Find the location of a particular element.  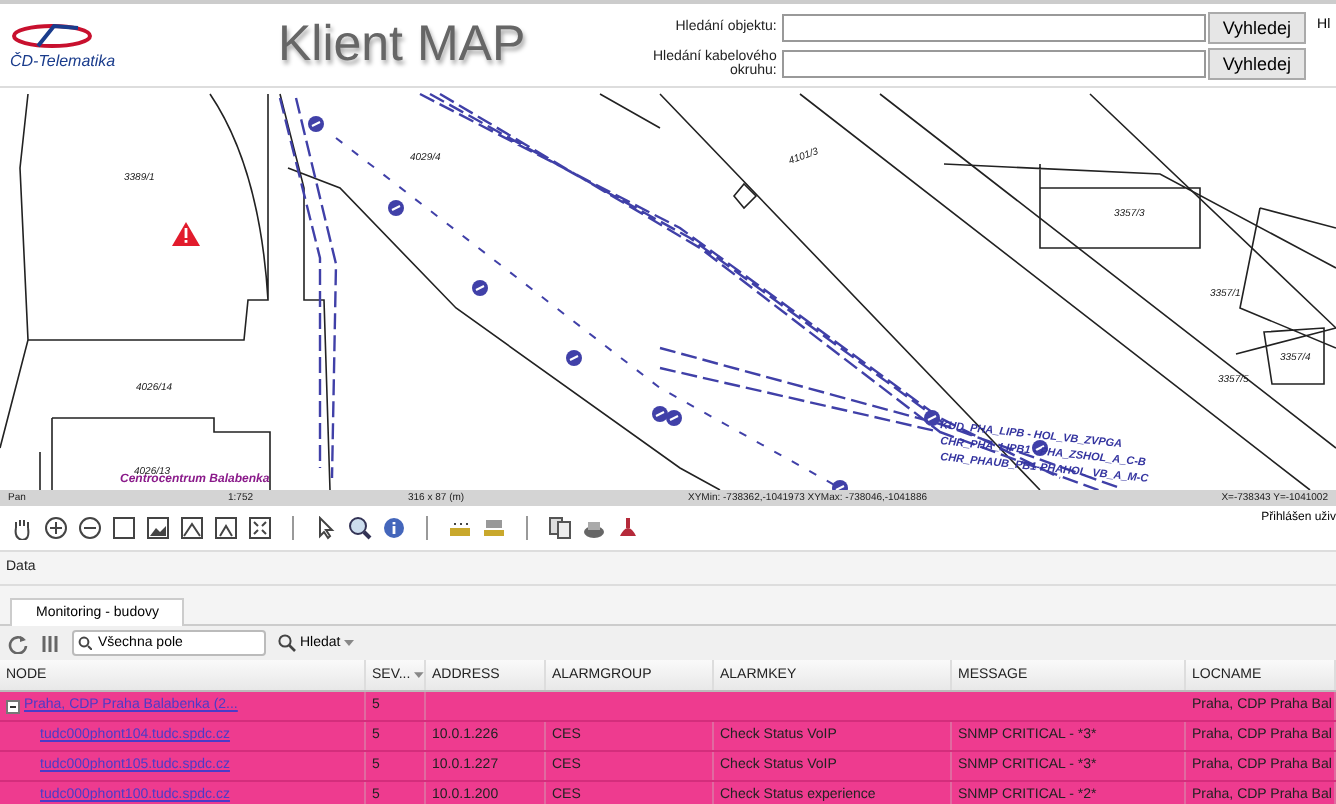

square-icon is located at coordinates (124, 528).